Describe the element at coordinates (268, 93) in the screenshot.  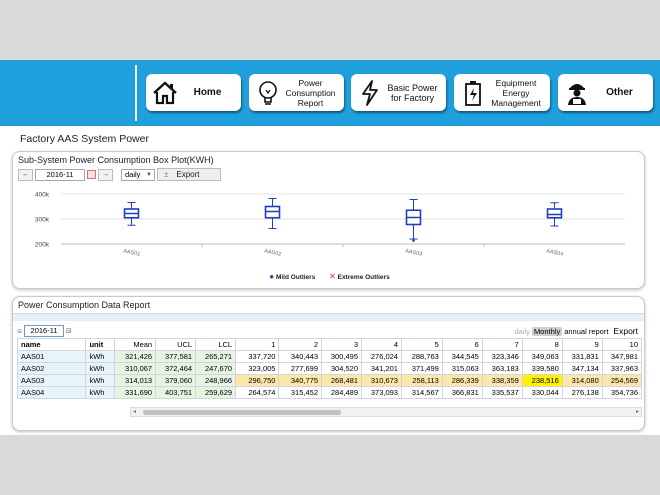
I see `lightbulb-icon` at that location.